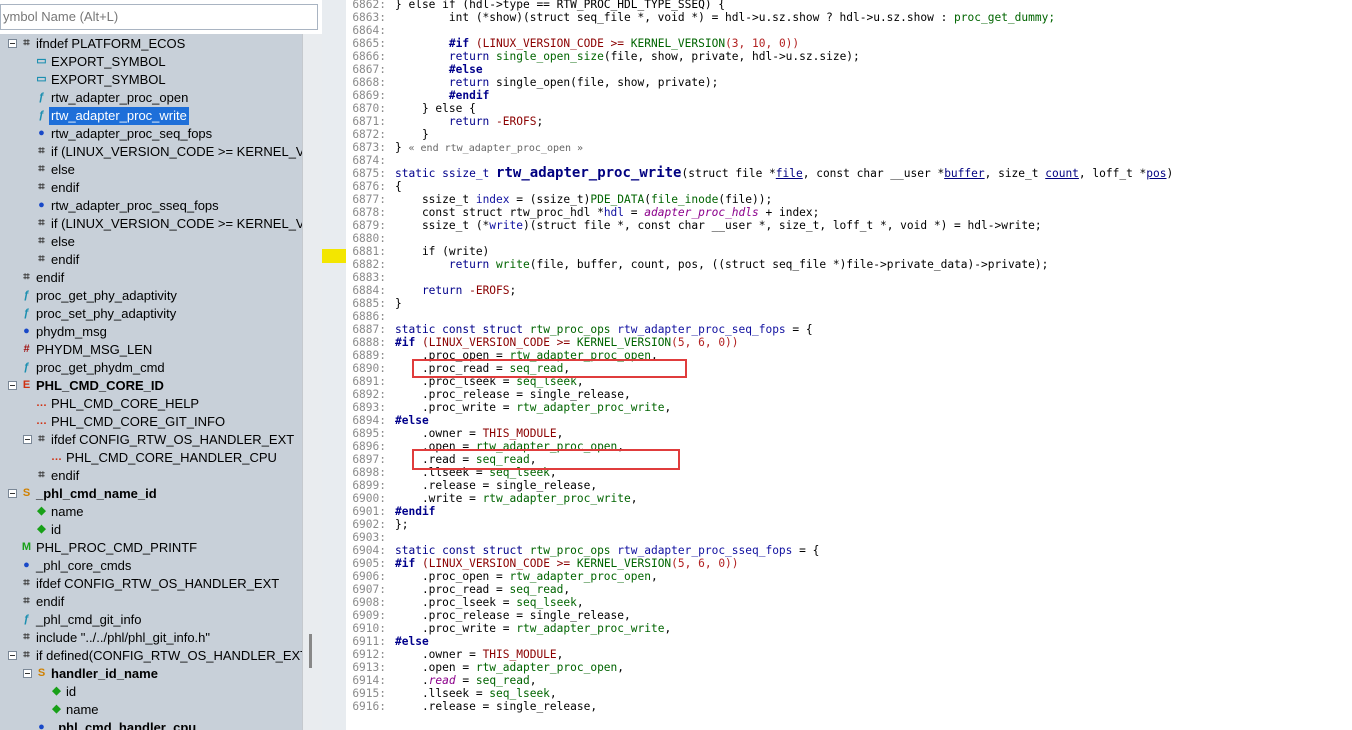 The height and width of the screenshot is (730, 1352). What do you see at coordinates (369, 368) in the screenshot?
I see `line-number: 6890:` at bounding box center [369, 368].